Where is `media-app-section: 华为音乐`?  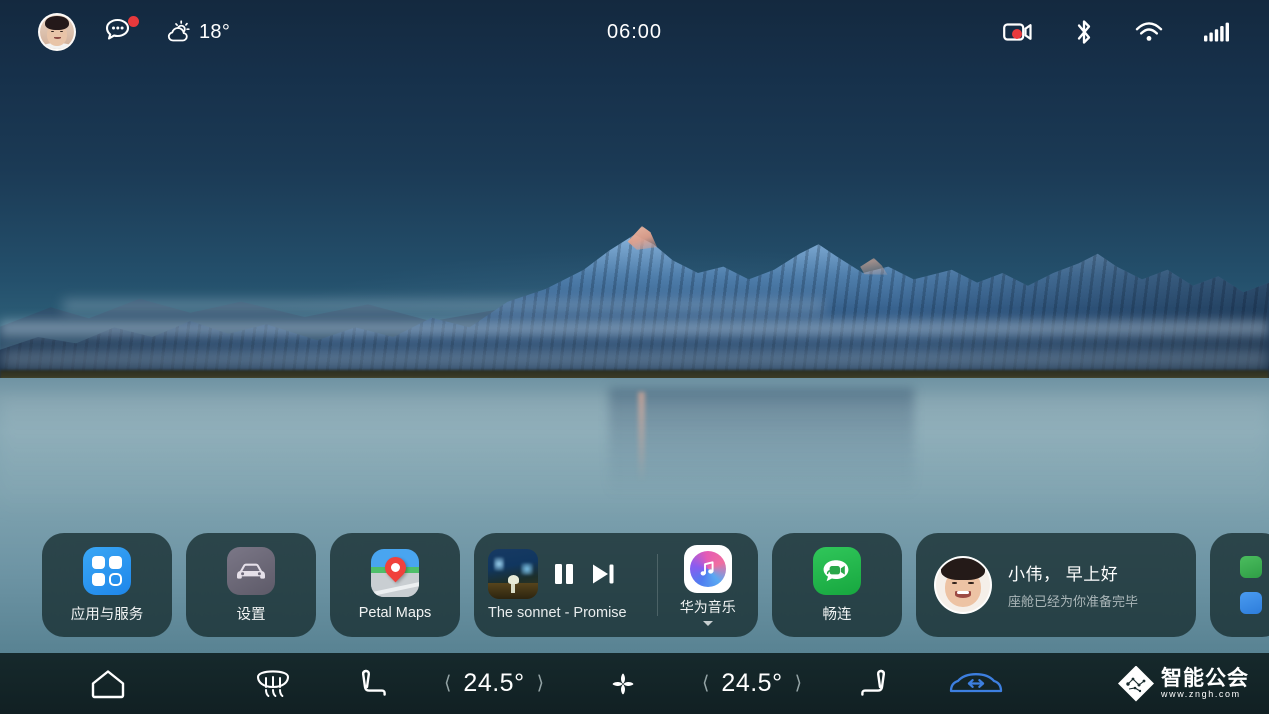 media-app-section: 华为音乐 is located at coordinates (708, 585).